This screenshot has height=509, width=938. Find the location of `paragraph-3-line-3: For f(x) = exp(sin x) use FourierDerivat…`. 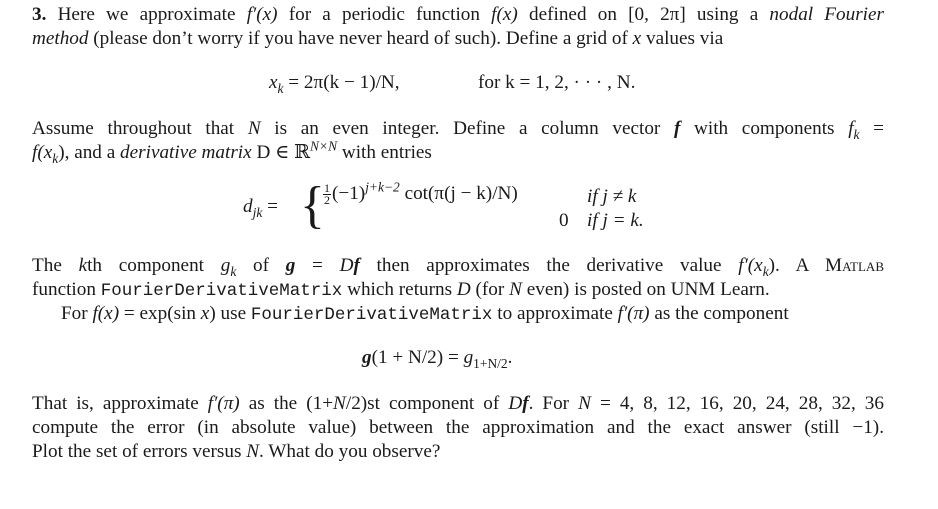

paragraph-3-line-3: For f(x) = exp(sin x) use FourierDerivat… is located at coordinates (425, 314).